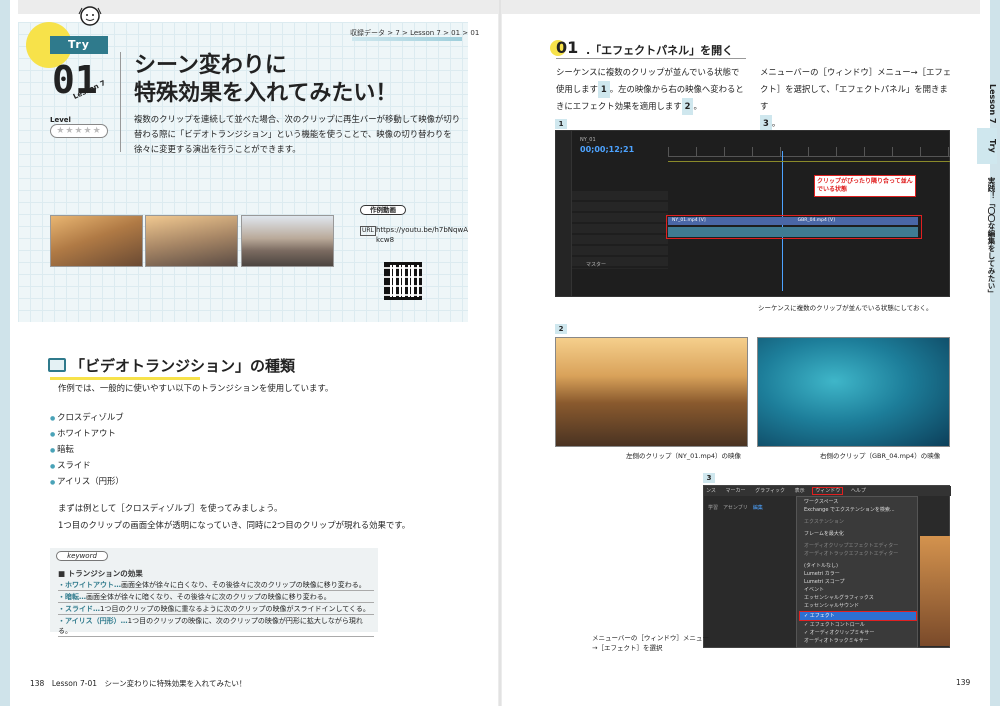 This screenshot has width=1000, height=706. What do you see at coordinates (138, 683) in the screenshot?
I see `left-footer: 138 Lesson 7-01 シーン変わりに特殊効果を入れてみたい！` at bounding box center [138, 683].